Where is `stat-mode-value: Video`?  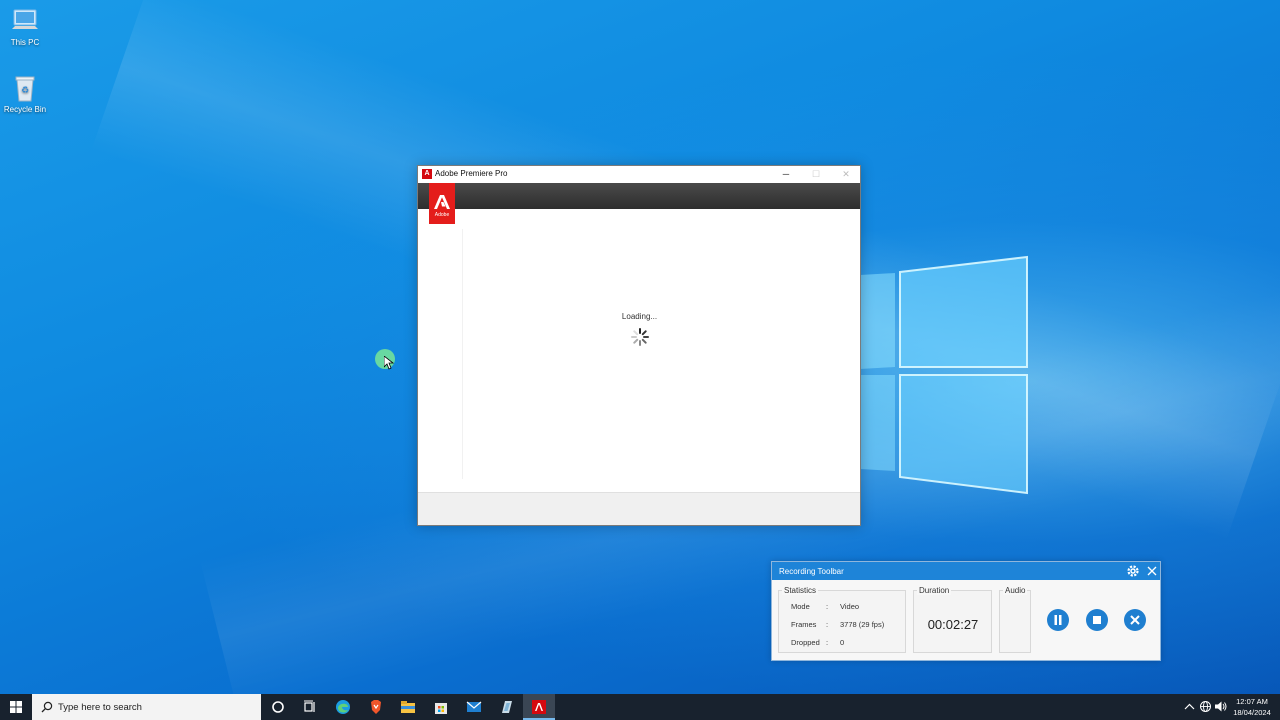
stat-mode-value: Video is located at coordinates (850, 606).